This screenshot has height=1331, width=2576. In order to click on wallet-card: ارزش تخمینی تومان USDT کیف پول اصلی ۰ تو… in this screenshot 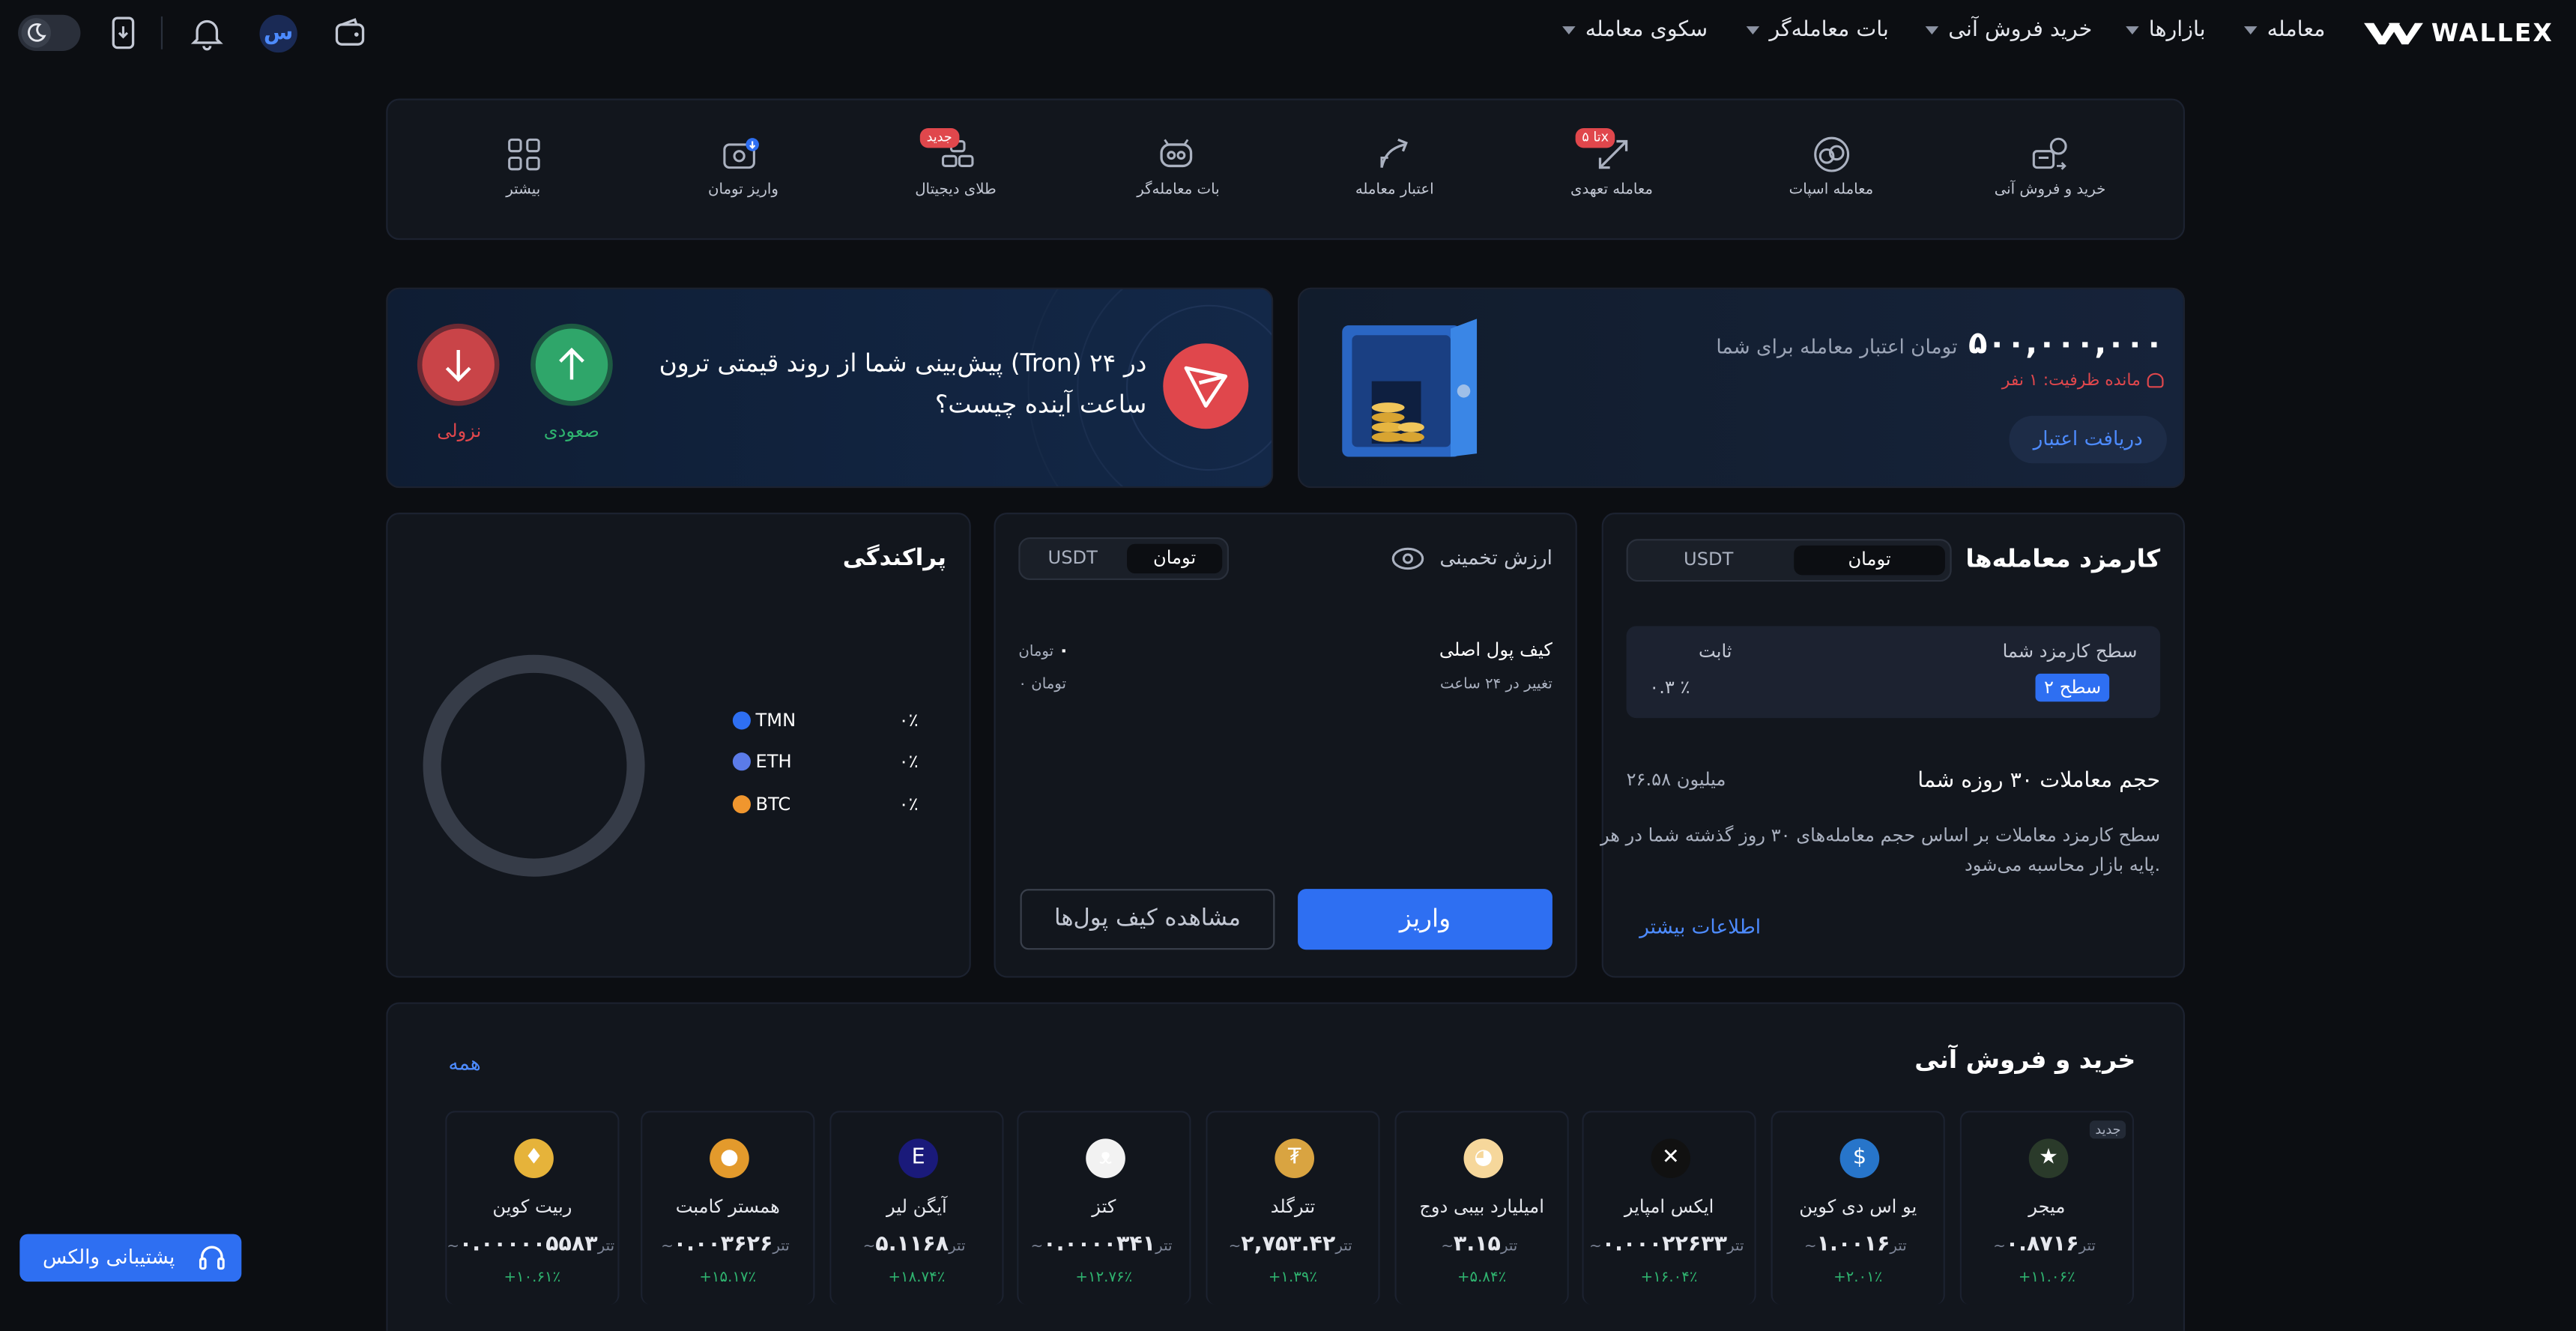, I will do `click(1285, 745)`.